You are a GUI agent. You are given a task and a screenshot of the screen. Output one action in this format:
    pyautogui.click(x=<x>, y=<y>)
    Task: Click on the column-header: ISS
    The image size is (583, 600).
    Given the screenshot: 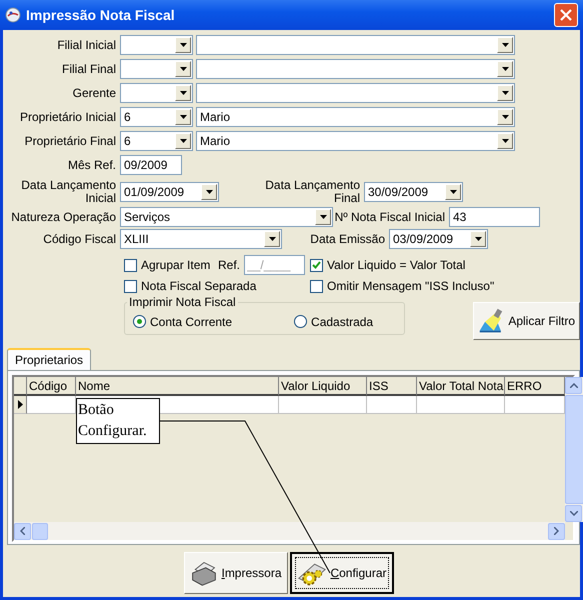 What is the action you would take?
    pyautogui.click(x=392, y=386)
    